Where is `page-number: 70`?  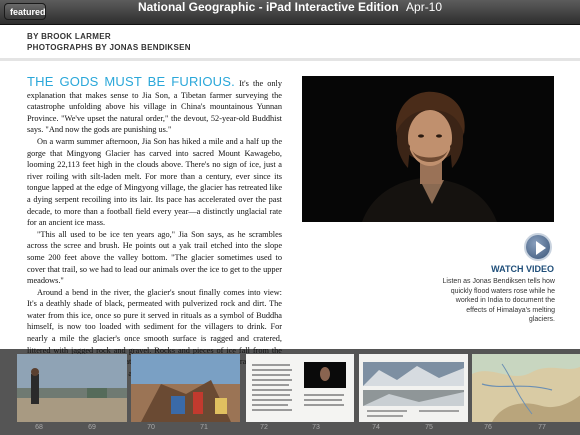 page-number: 70 is located at coordinates (151, 427).